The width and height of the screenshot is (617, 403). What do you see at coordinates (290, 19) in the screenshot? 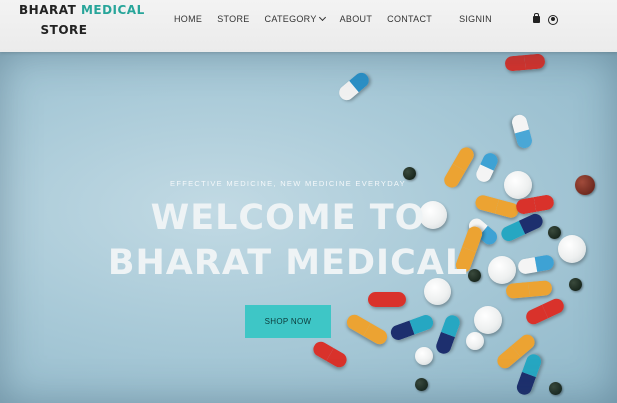
I see `nav-category-label: CATEGORY` at bounding box center [290, 19].